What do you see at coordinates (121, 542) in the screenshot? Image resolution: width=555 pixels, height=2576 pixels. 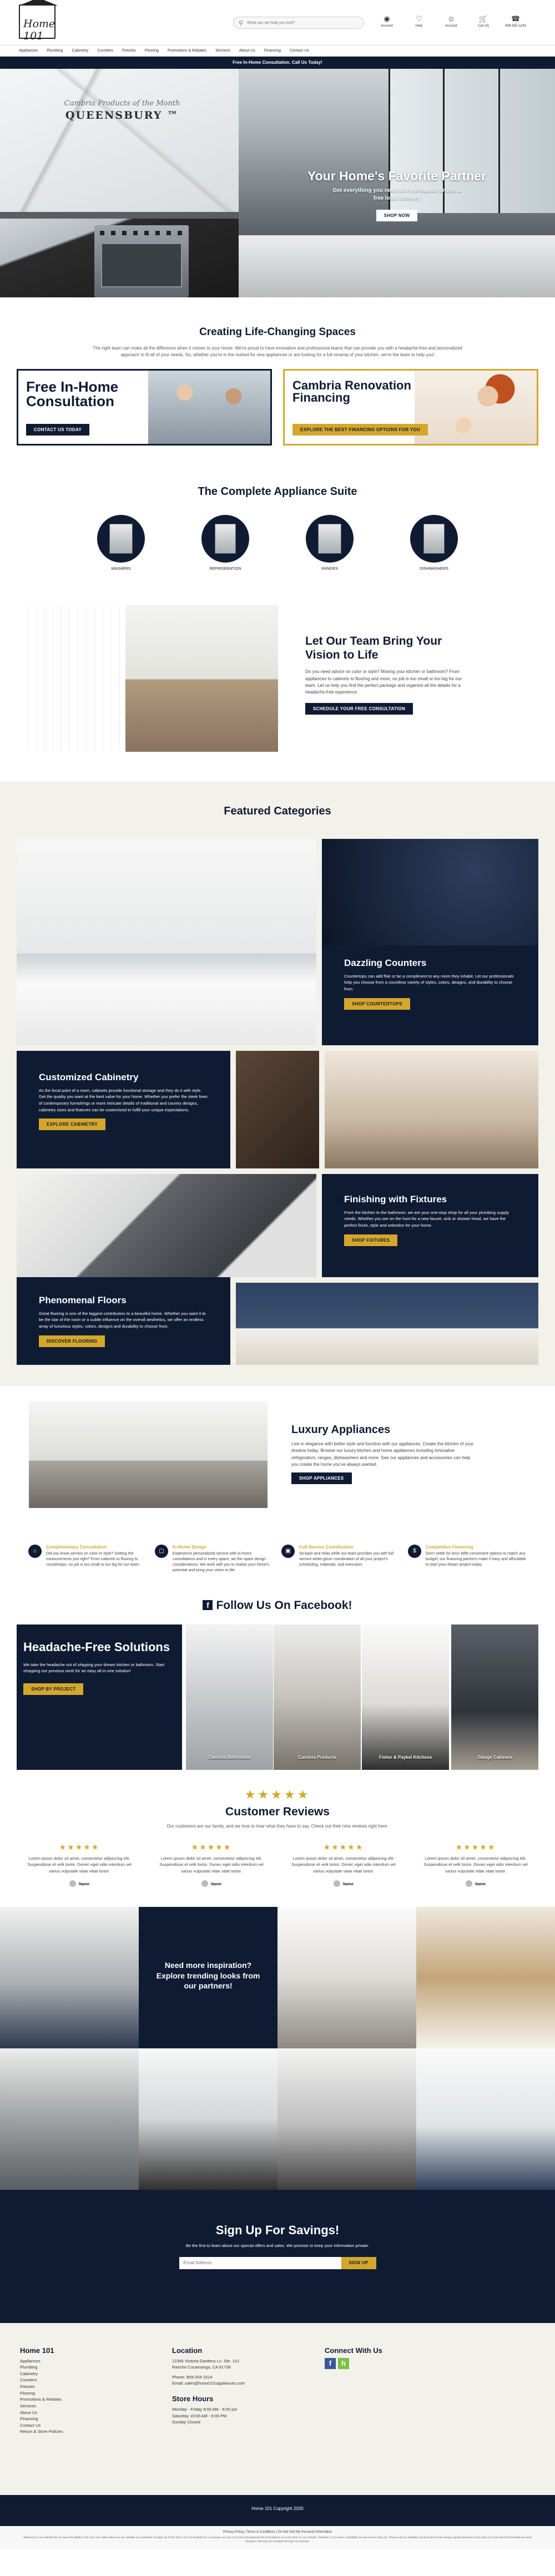 I see `appliance-washers: Washers` at bounding box center [121, 542].